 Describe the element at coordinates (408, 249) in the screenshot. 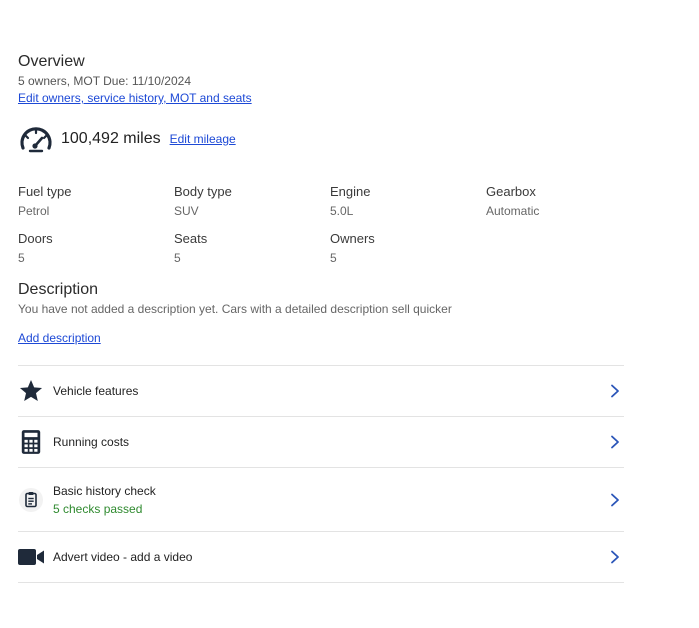

I see `spec-owners: Owners 5` at that location.